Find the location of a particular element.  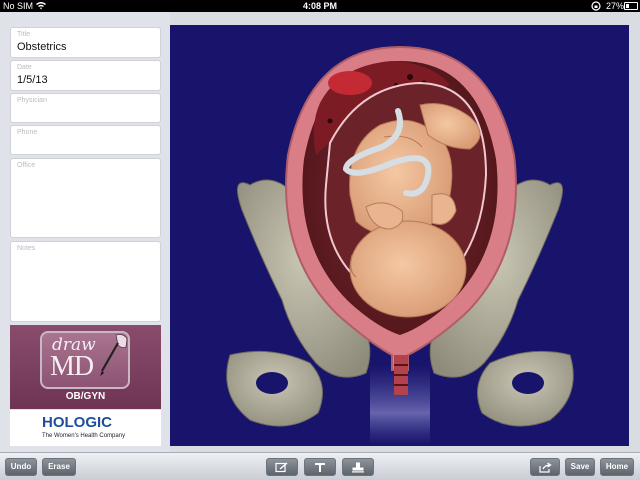

battery-level is located at coordinates (627, 6).